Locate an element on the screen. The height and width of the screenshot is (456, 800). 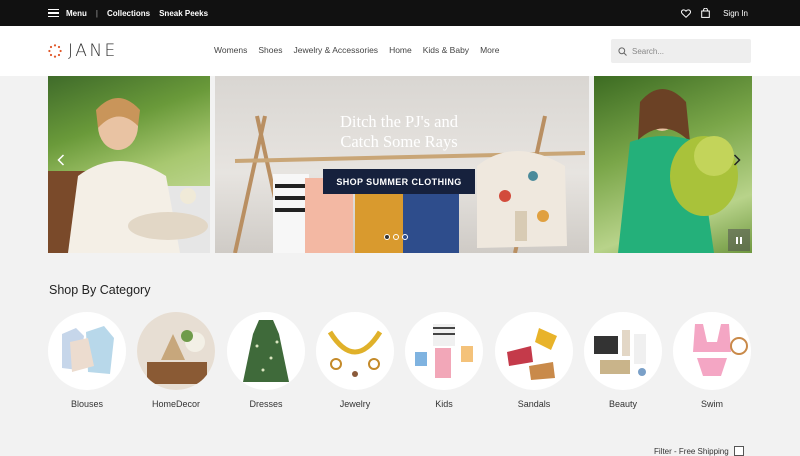
category-label: Swim is located at coordinates (712, 404).